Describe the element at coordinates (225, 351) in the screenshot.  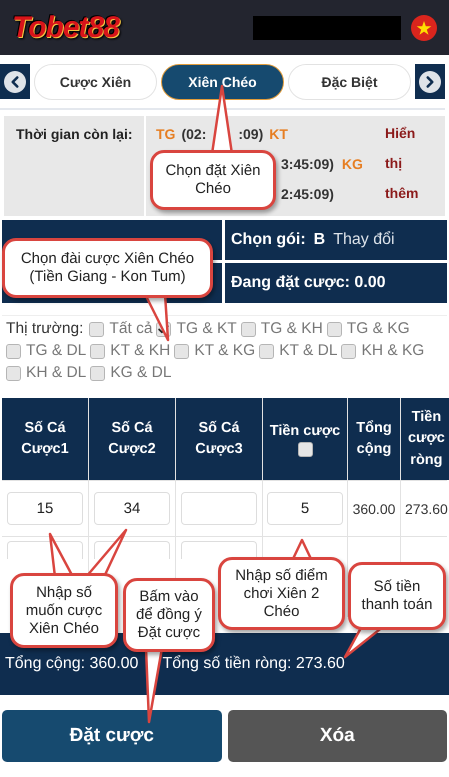
I see `market-option-label: KT & KG` at that location.